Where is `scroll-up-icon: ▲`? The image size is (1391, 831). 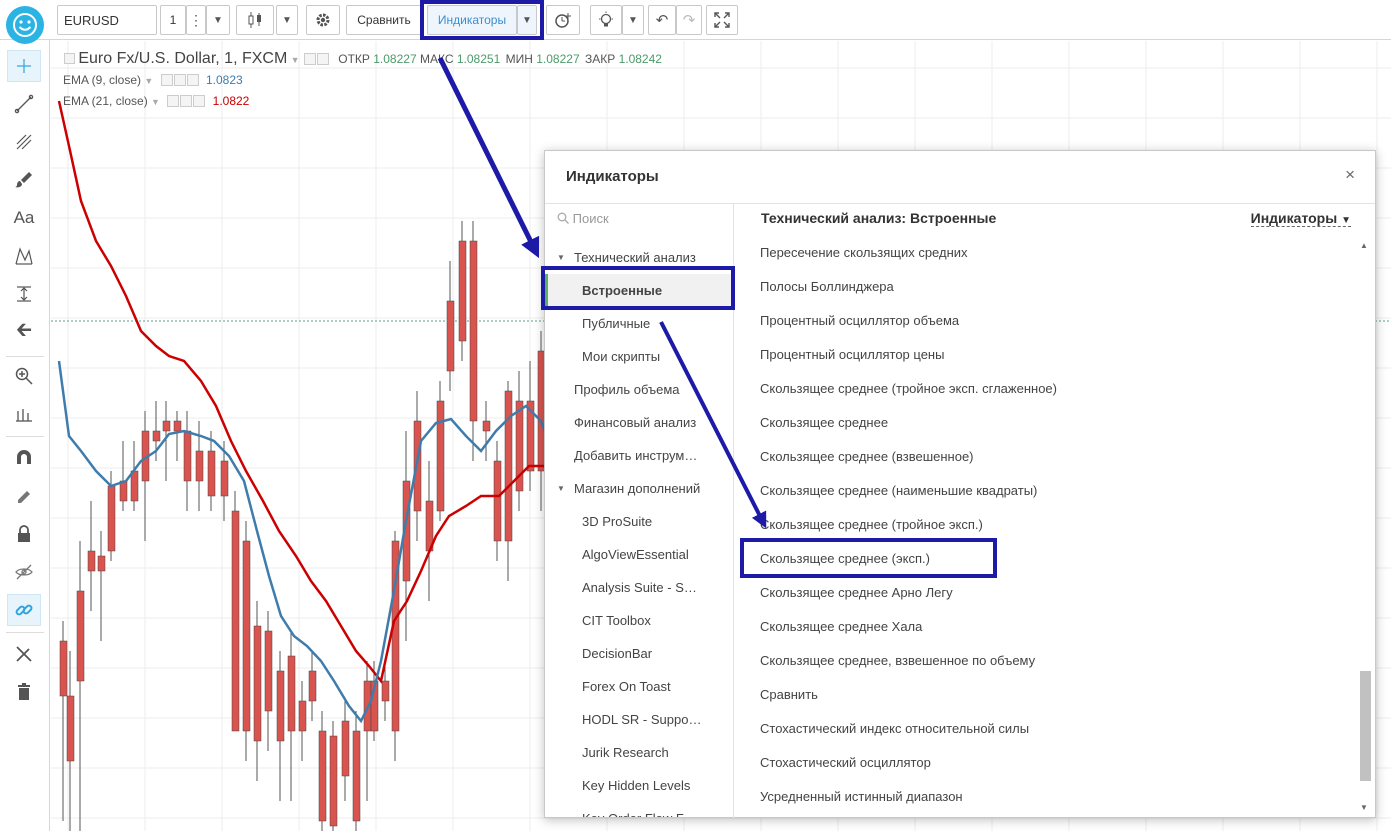 scroll-up-icon: ▲ is located at coordinates (1364, 245).